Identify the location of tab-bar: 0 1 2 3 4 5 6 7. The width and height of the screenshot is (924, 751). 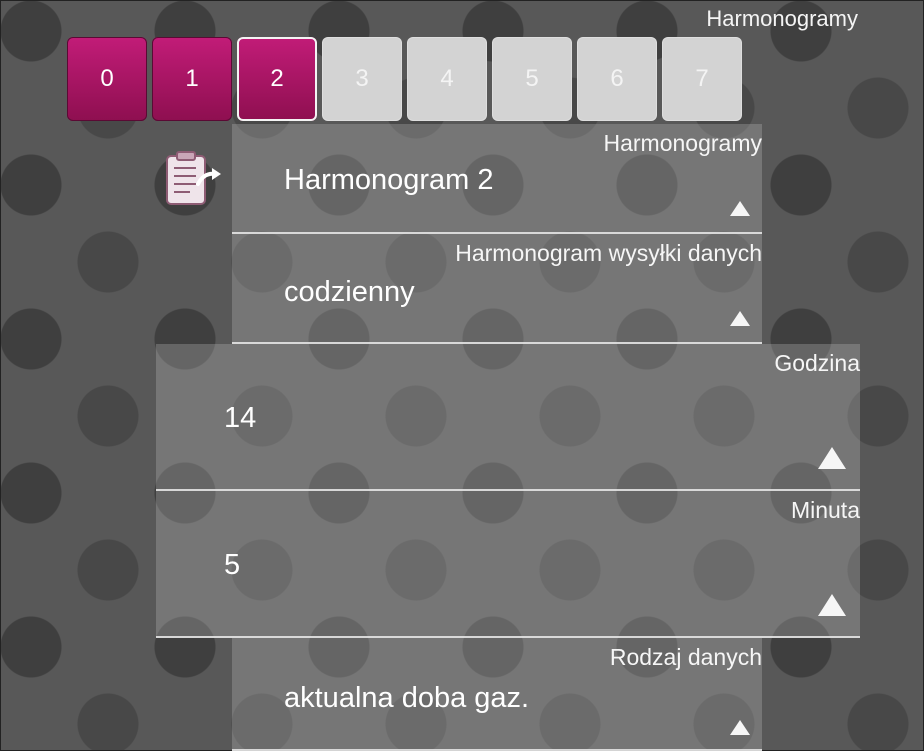
(404, 79).